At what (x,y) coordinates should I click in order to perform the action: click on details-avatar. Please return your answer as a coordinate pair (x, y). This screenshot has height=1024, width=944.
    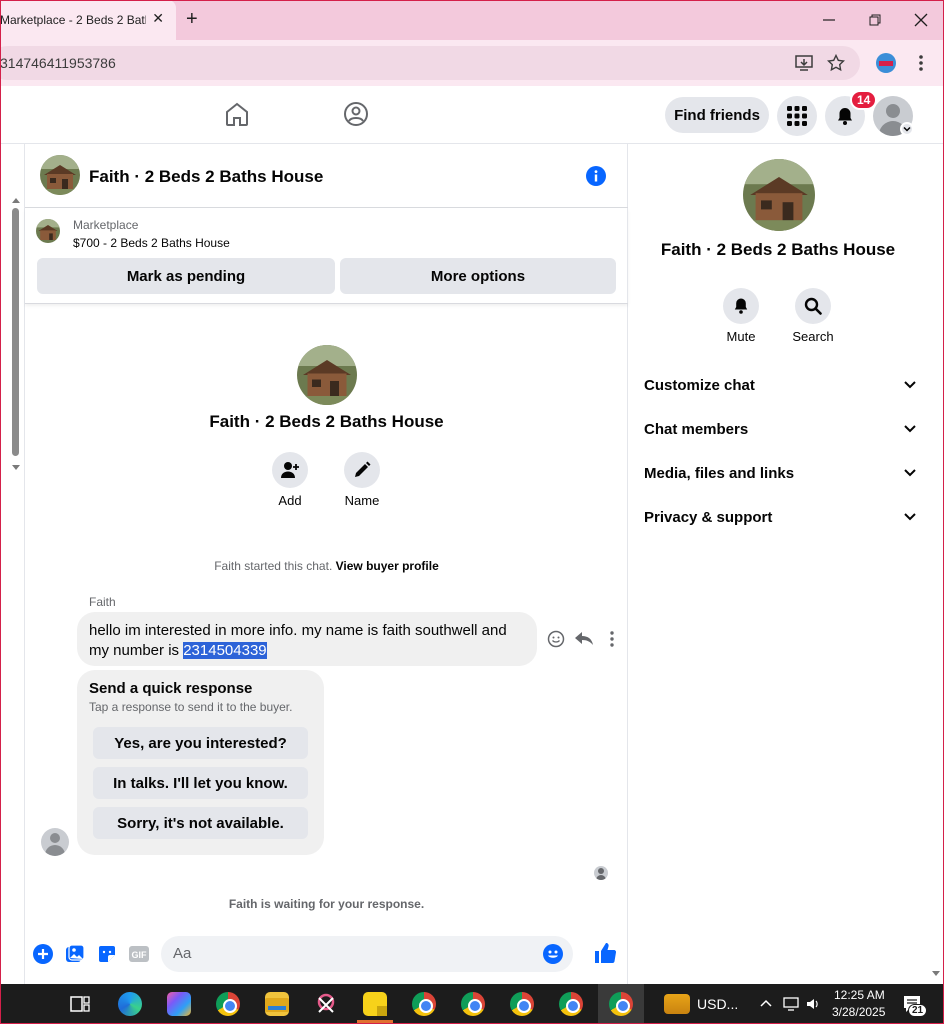
    Looking at the image, I should click on (779, 195).